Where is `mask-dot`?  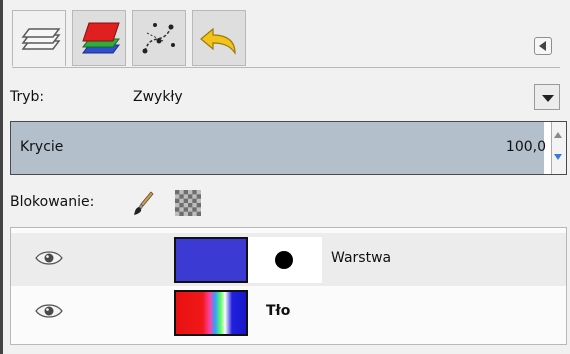
mask-dot is located at coordinates (284, 260).